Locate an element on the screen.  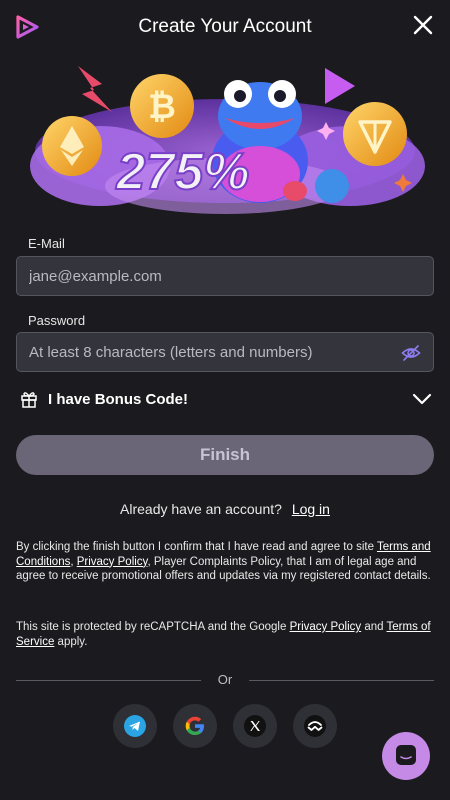
google-icon is located at coordinates (194, 725).